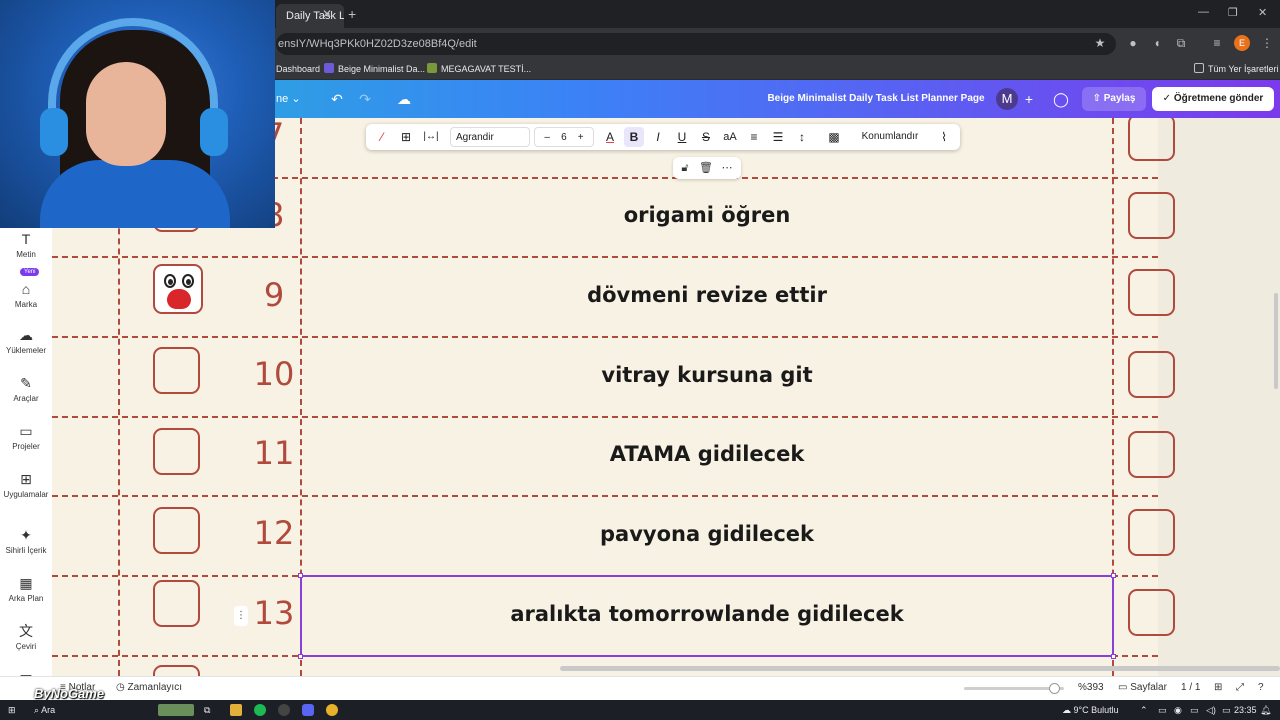  I want to click on tray-app-icon: ▭, so click(1162, 710).